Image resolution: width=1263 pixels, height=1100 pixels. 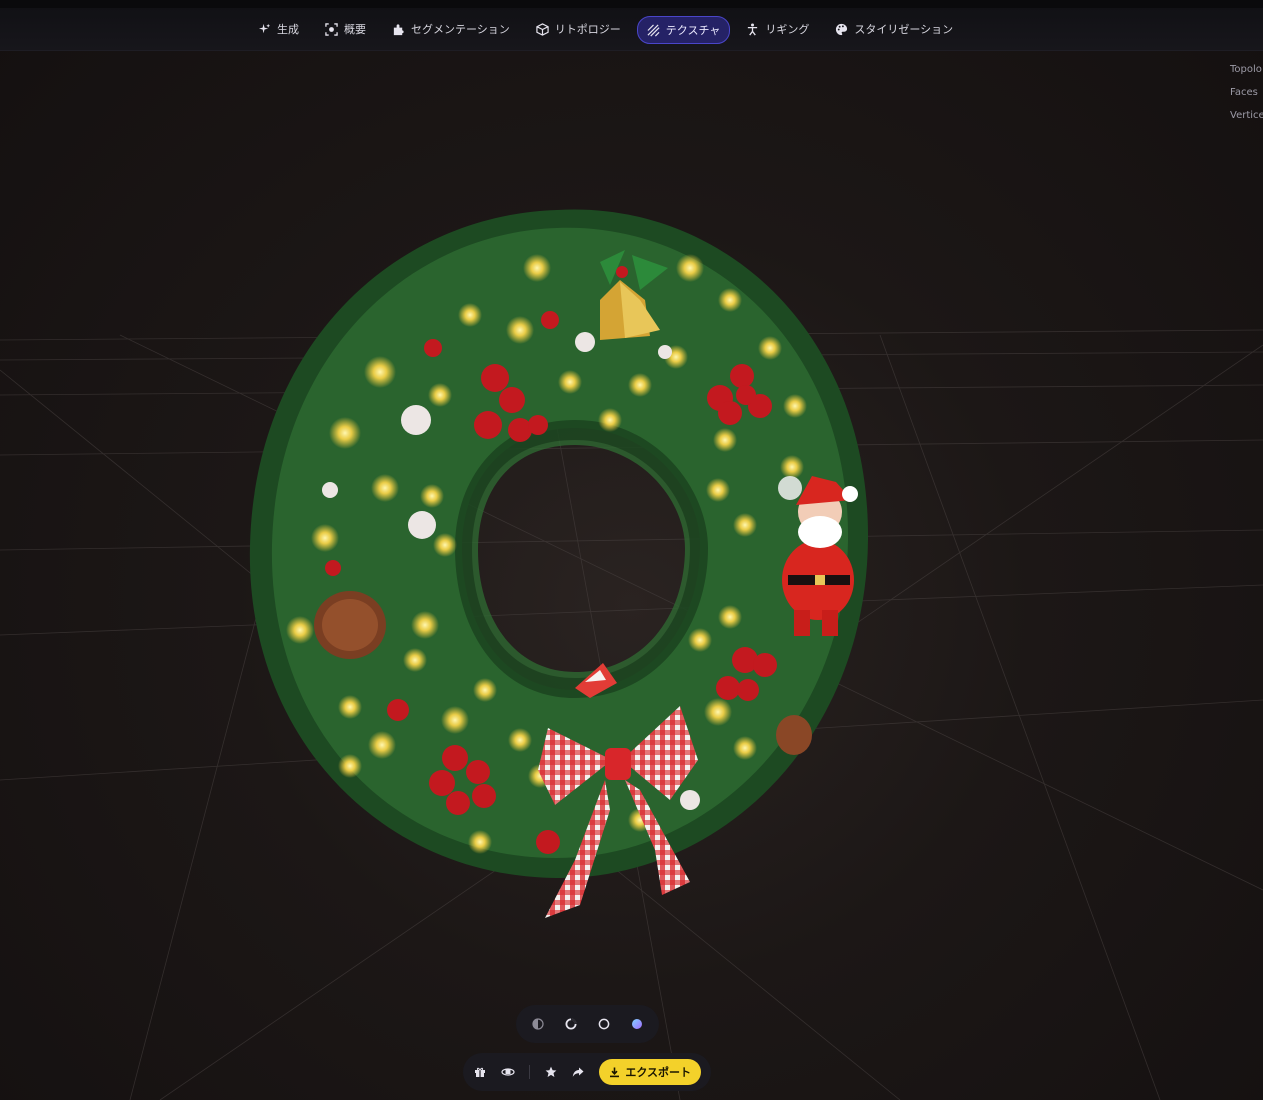 What do you see at coordinates (693, 30) in the screenshot?
I see `tab-label: テクスチャ` at bounding box center [693, 30].